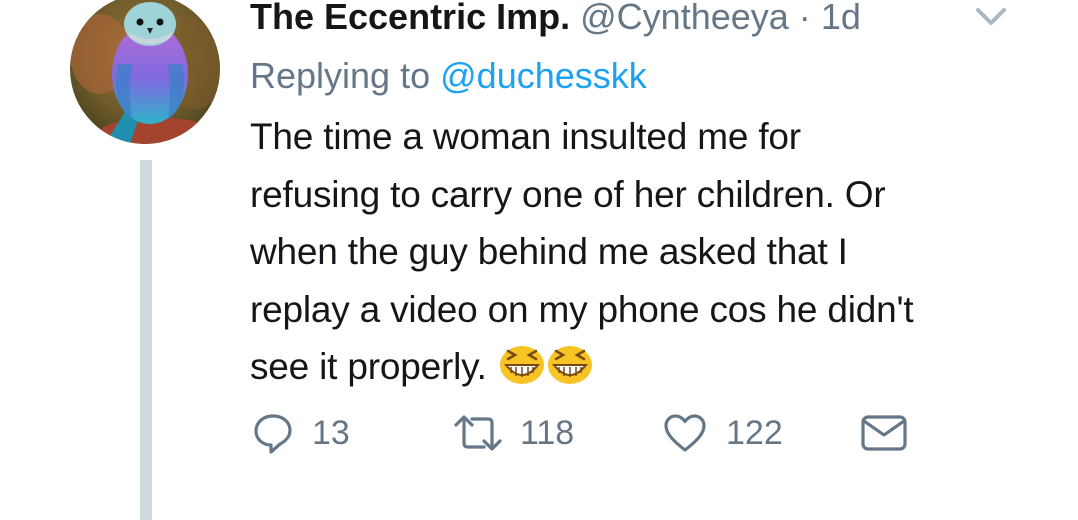 The width and height of the screenshot is (1078, 520). I want to click on retweet-count: 118, so click(547, 433).